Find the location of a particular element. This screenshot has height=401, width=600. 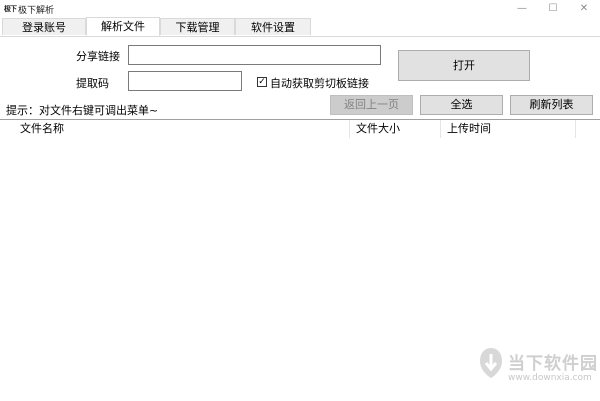

tab-login-account: 登录账号 is located at coordinates (44, 26).